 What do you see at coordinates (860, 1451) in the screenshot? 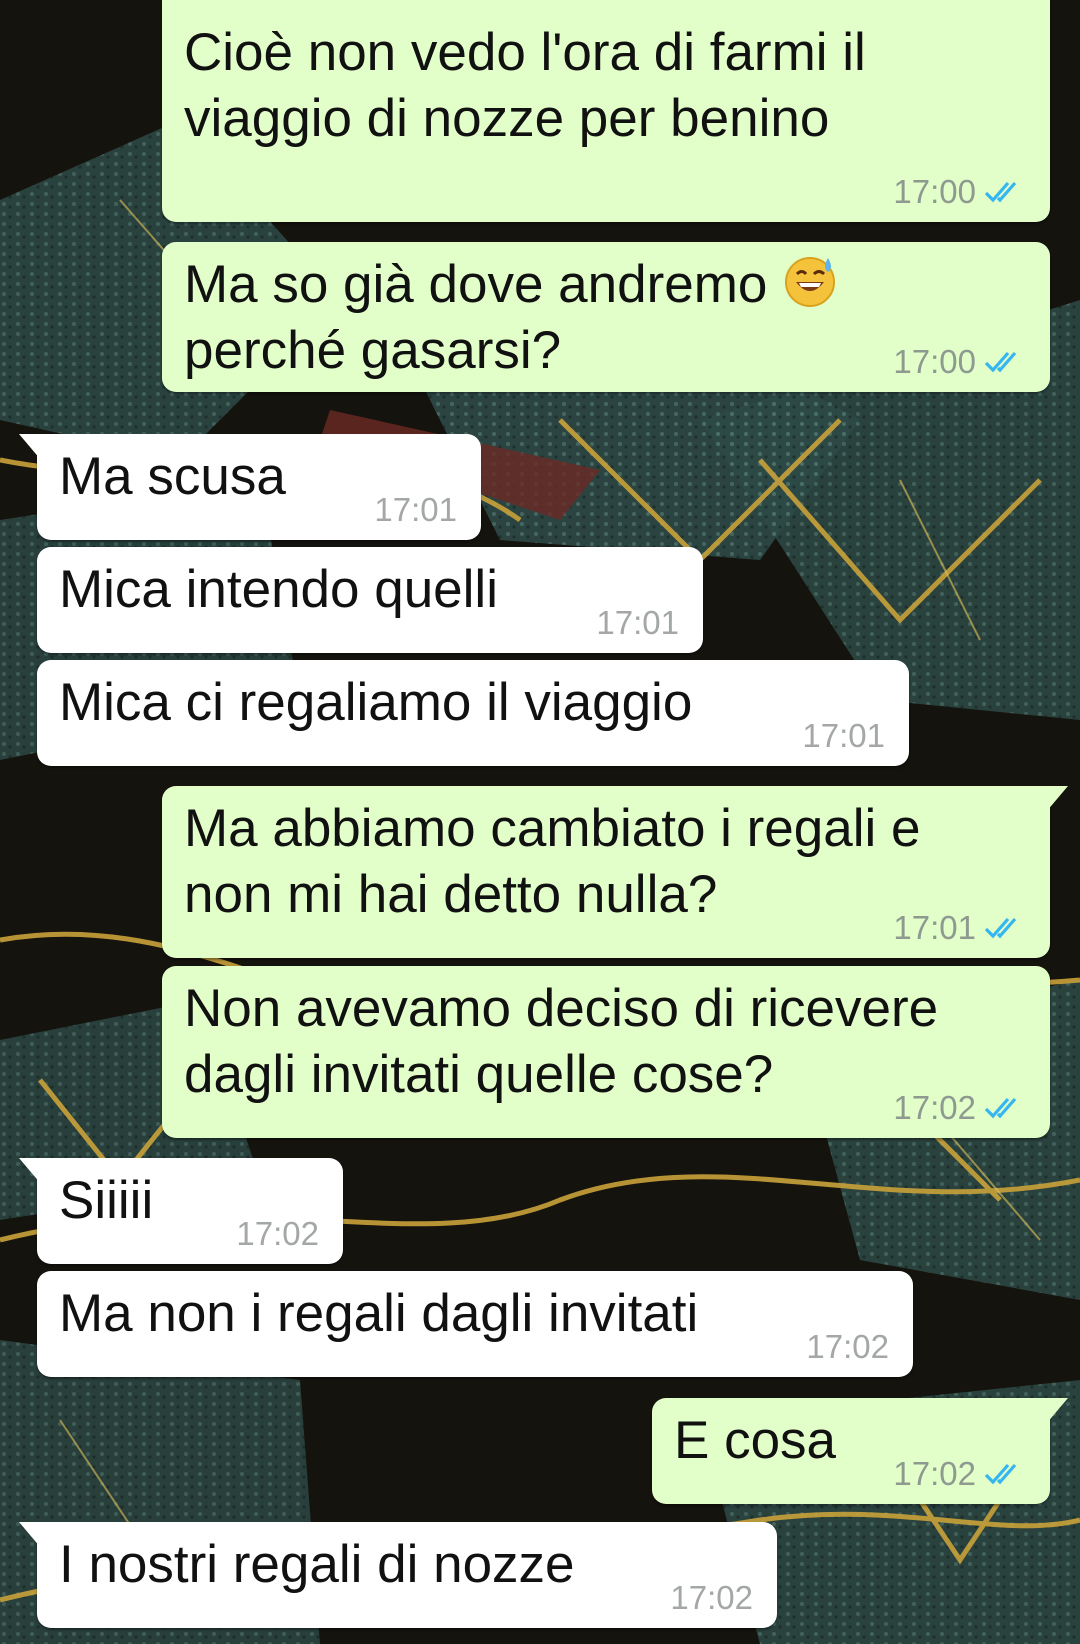
I see `message-outgoing: E cosa 17:02` at bounding box center [860, 1451].